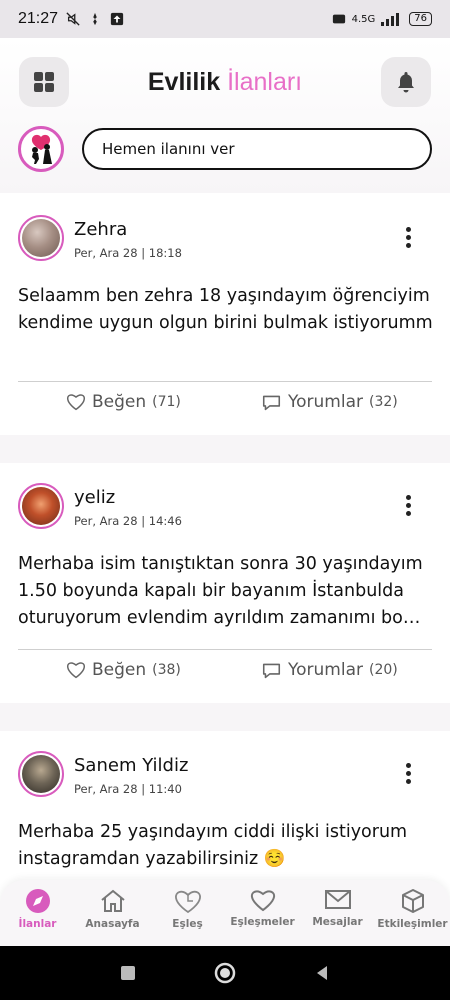 This screenshot has width=450, height=1000. I want to click on nav-etkilesimler: Etkileşimler, so click(412, 909).